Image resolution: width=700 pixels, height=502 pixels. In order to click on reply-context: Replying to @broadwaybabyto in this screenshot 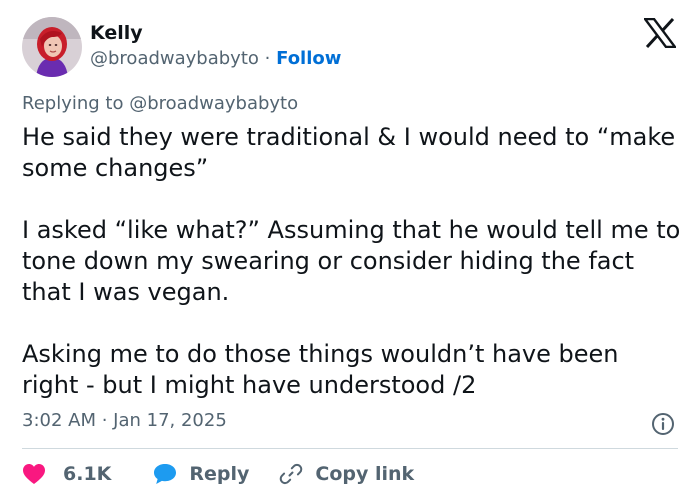, I will do `click(160, 103)`.